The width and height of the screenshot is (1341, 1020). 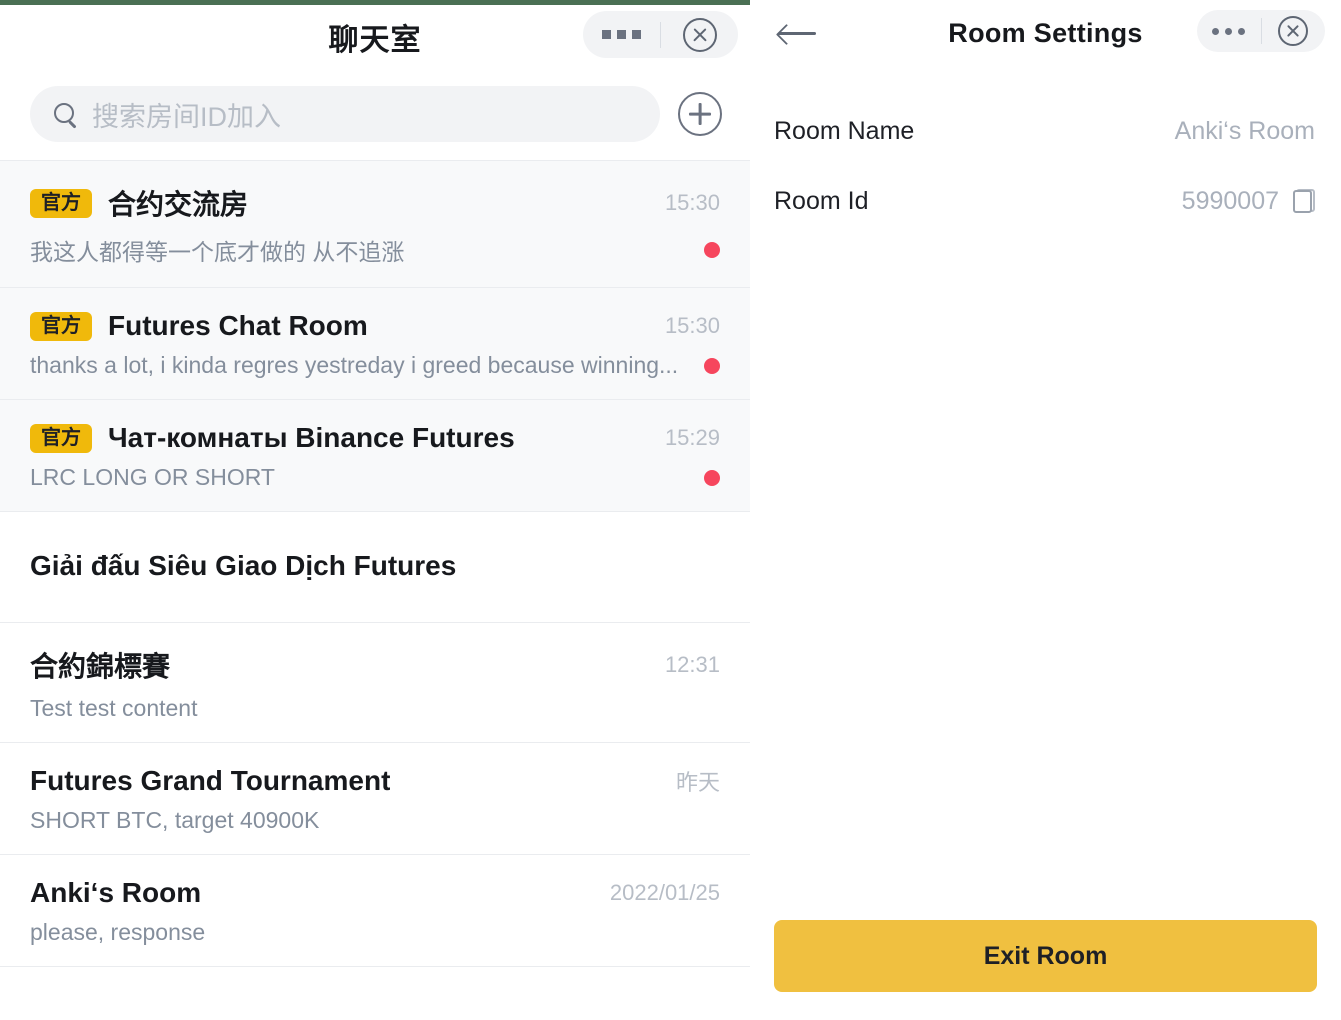 I want to click on list-end-divider, so click(x=375, y=966).